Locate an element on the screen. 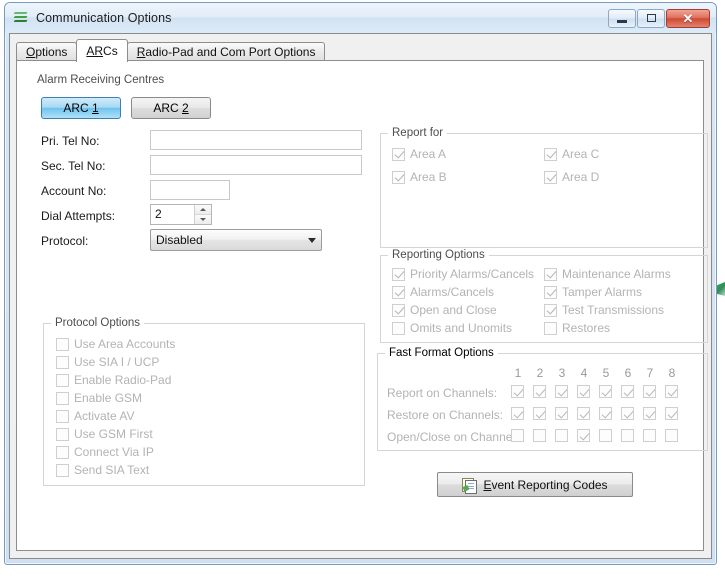 Image resolution: width=725 pixels, height=586 pixels. report-document-icon is located at coordinates (470, 485).